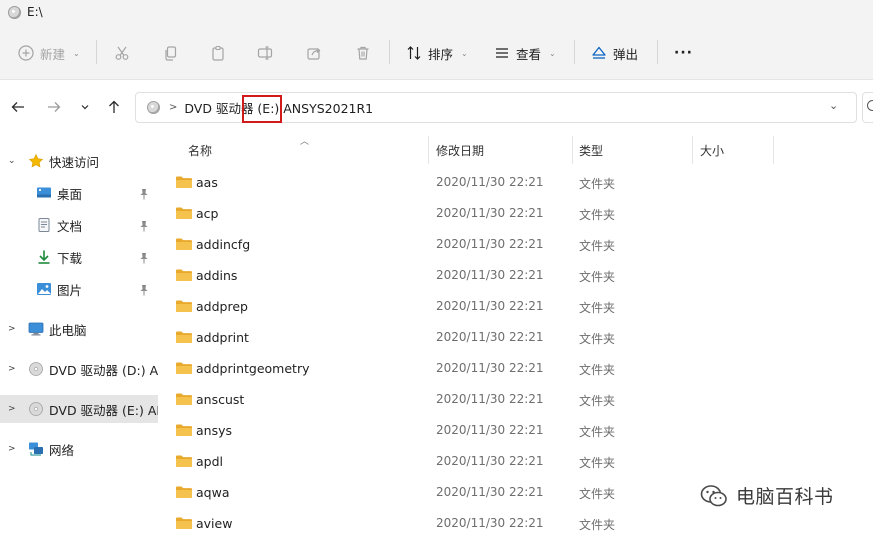 This screenshot has width=873, height=535. Describe the element at coordinates (68, 330) in the screenshot. I see `sidebar-item-label: 此电脑` at that location.